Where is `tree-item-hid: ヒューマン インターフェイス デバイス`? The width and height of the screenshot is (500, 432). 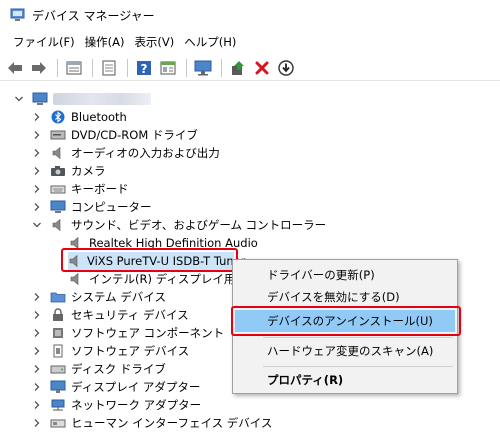 tree-item-hid: ヒューマン インターフェイス デバイス is located at coordinates (152, 423).